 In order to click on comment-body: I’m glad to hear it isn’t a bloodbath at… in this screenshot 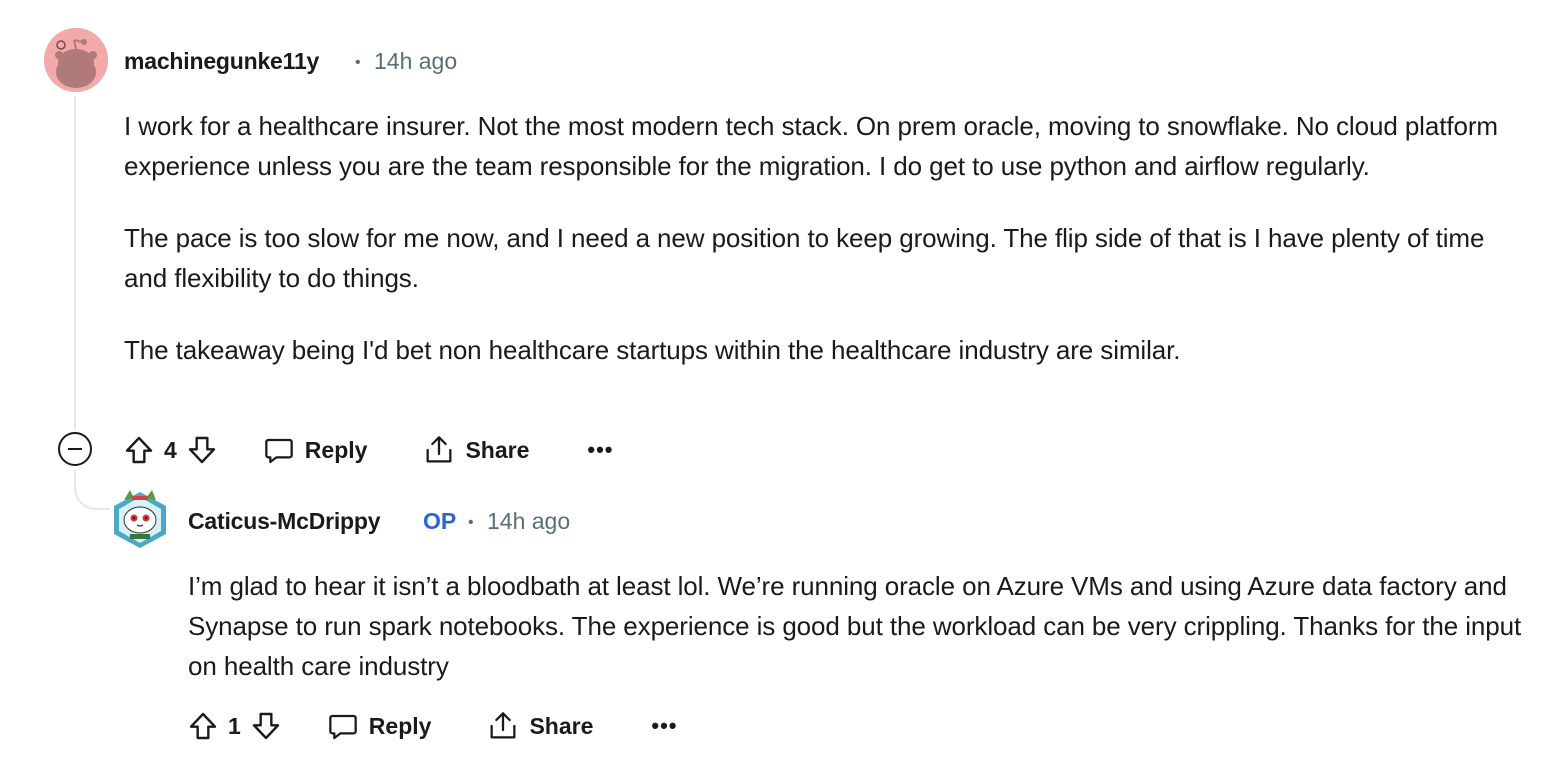, I will do `click(863, 626)`.